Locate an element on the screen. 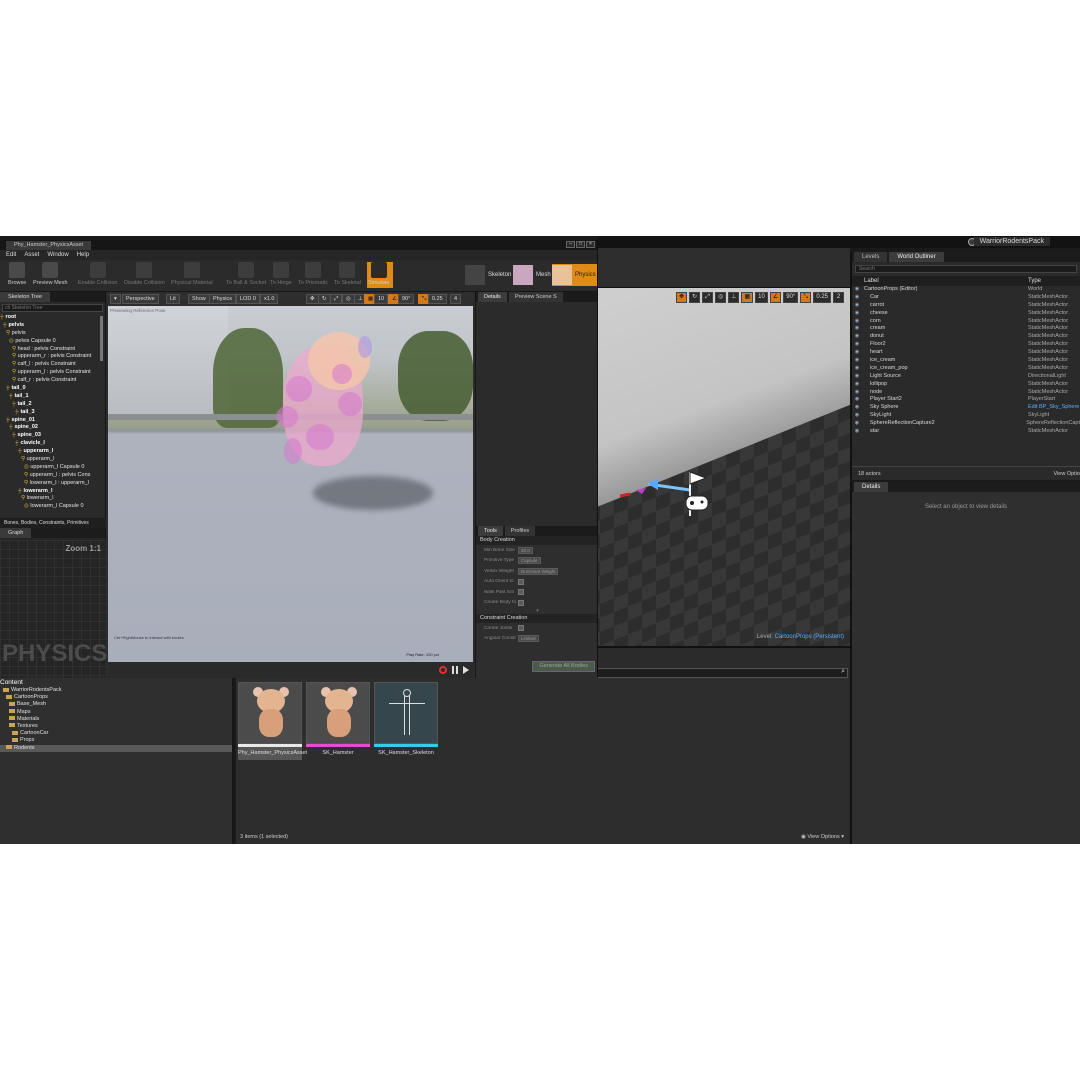 This screenshot has width=1080, height=1080. asset-tile: SK_Hamster is located at coordinates (338, 721).